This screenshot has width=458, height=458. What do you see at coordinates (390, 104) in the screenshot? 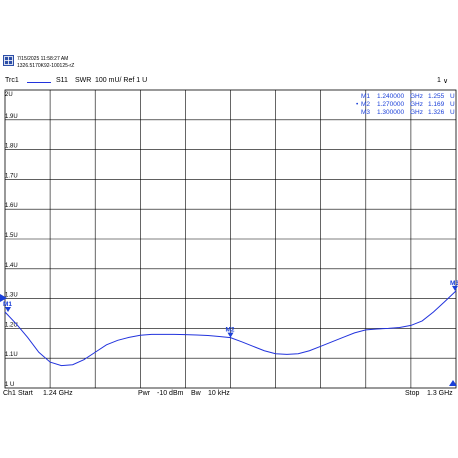
I see `marker-frequency: 1.270000` at bounding box center [390, 104].